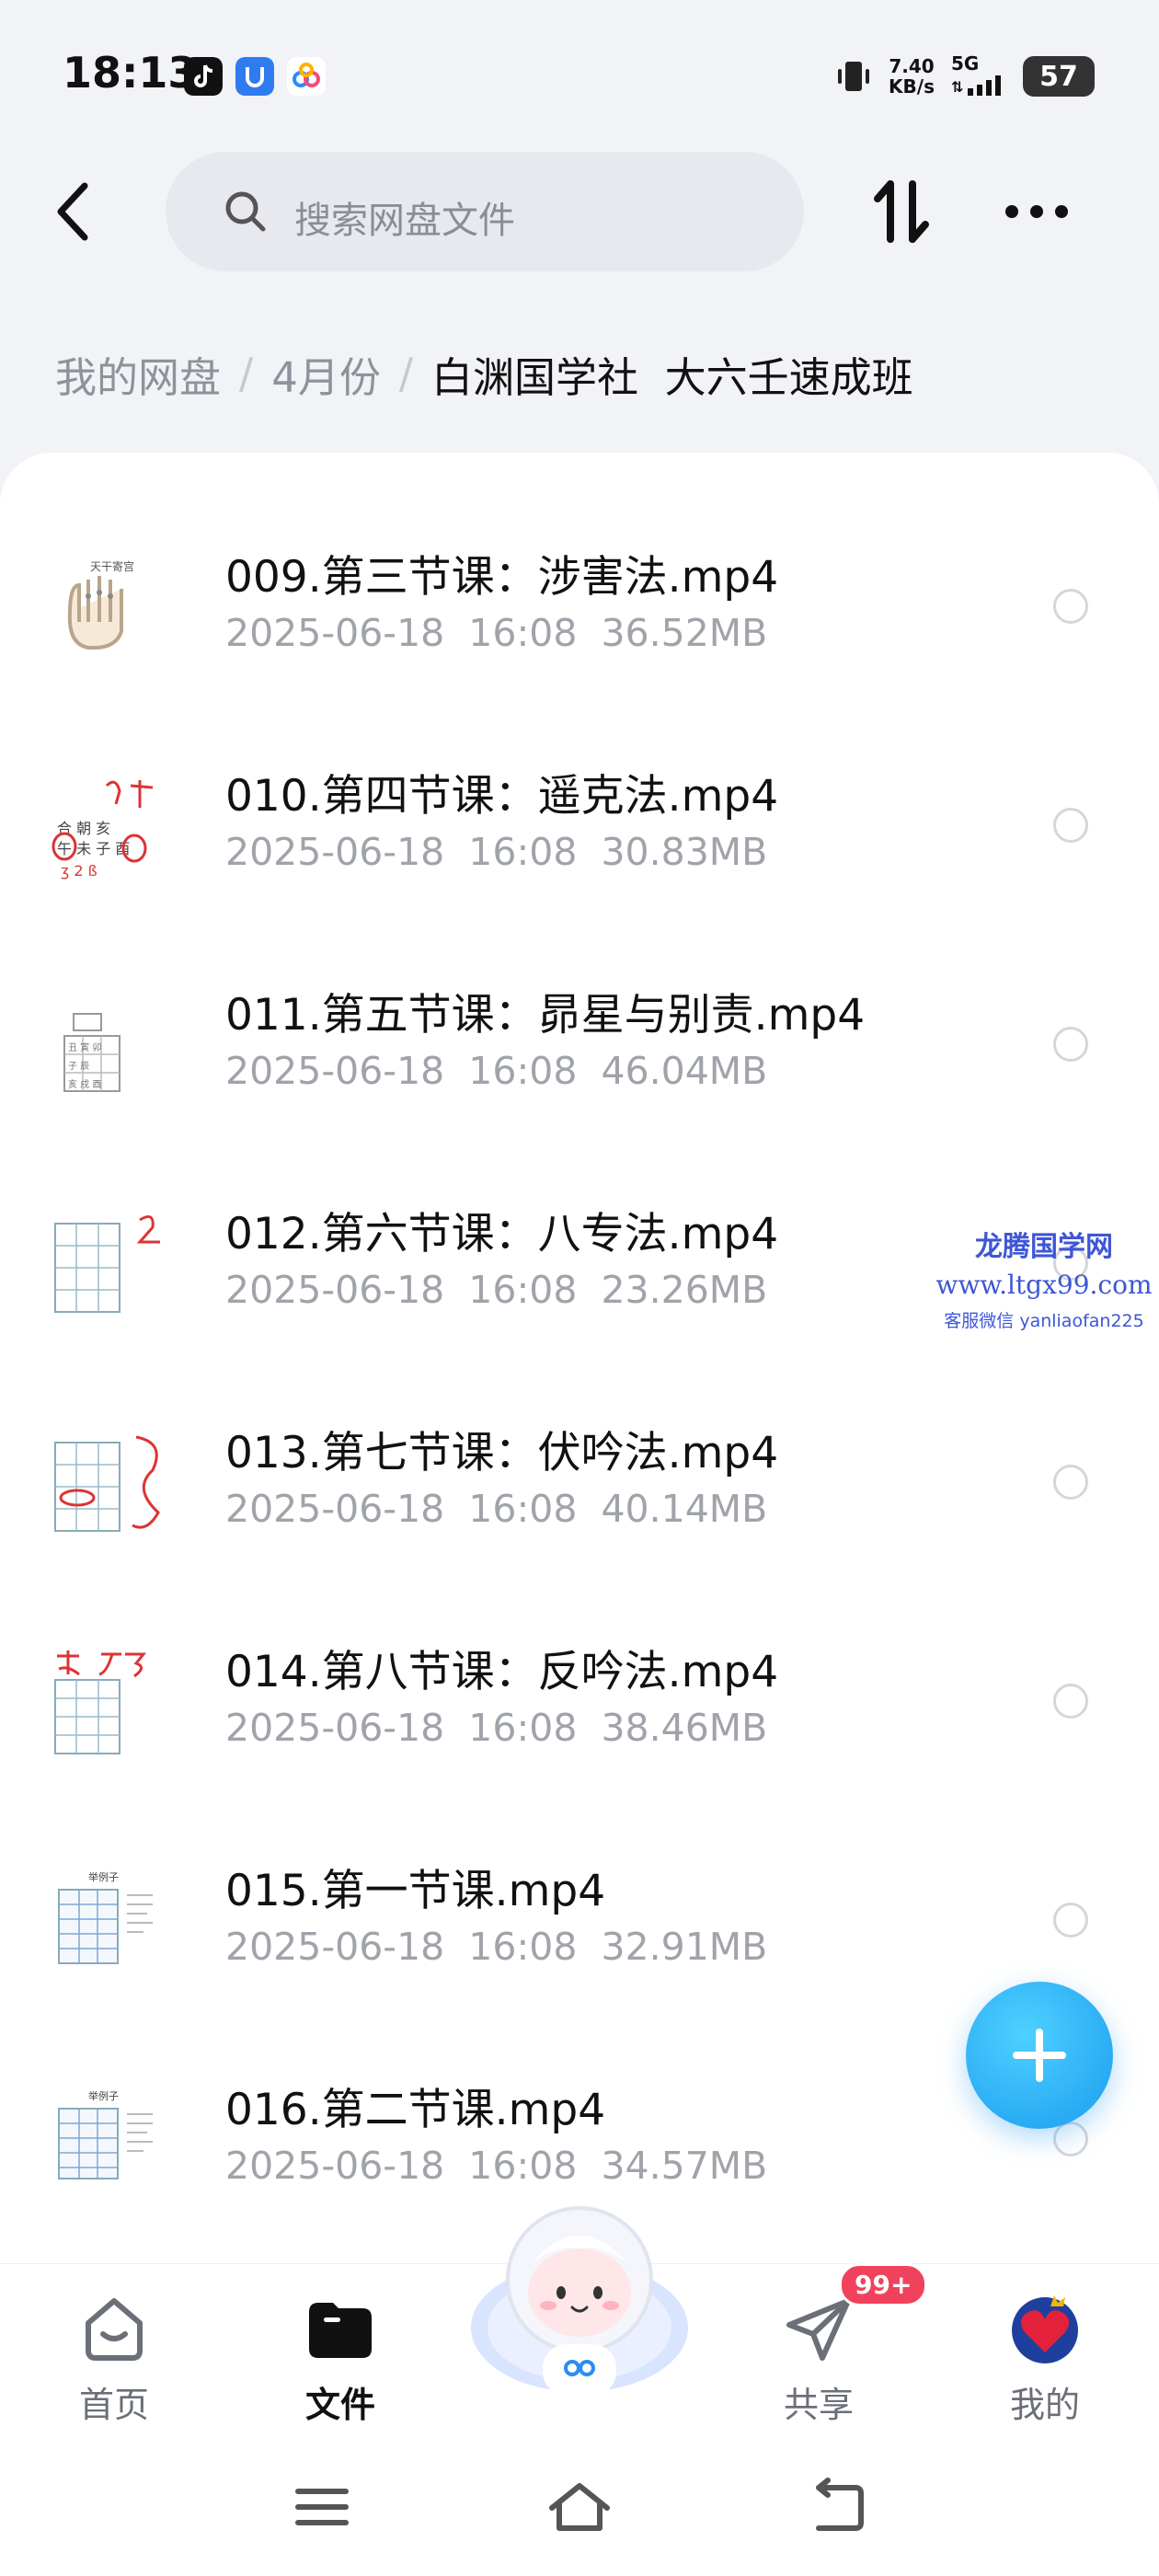 This screenshot has width=1159, height=2576. I want to click on status-bar: 18:13 7.40 KB/s 5G ⇅ 57, so click(579, 73).